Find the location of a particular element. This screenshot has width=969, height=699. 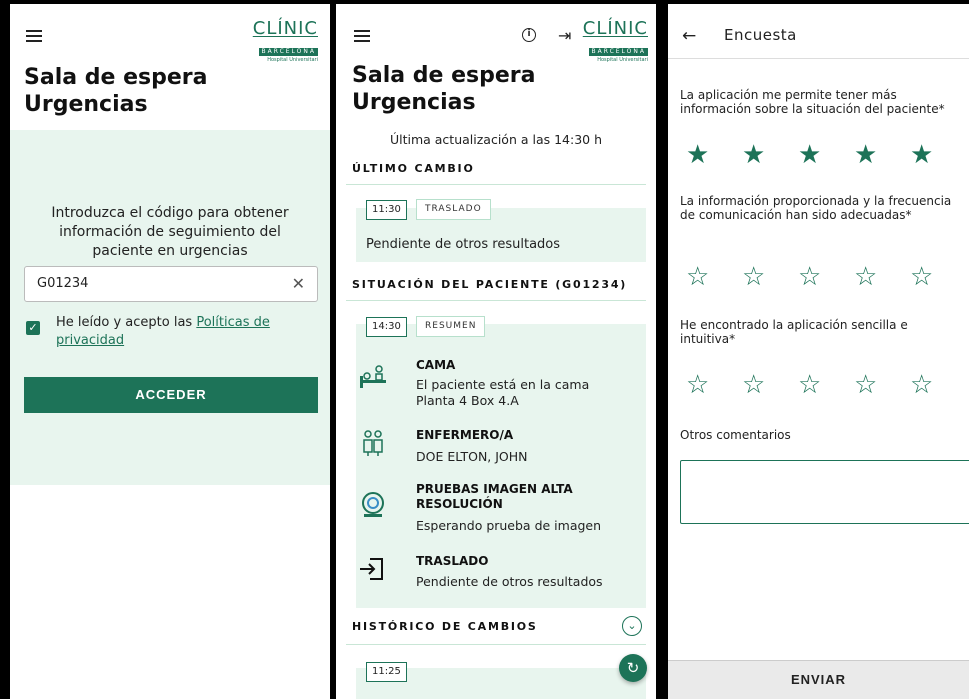

acceder-button: ACCEDER is located at coordinates (171, 395).